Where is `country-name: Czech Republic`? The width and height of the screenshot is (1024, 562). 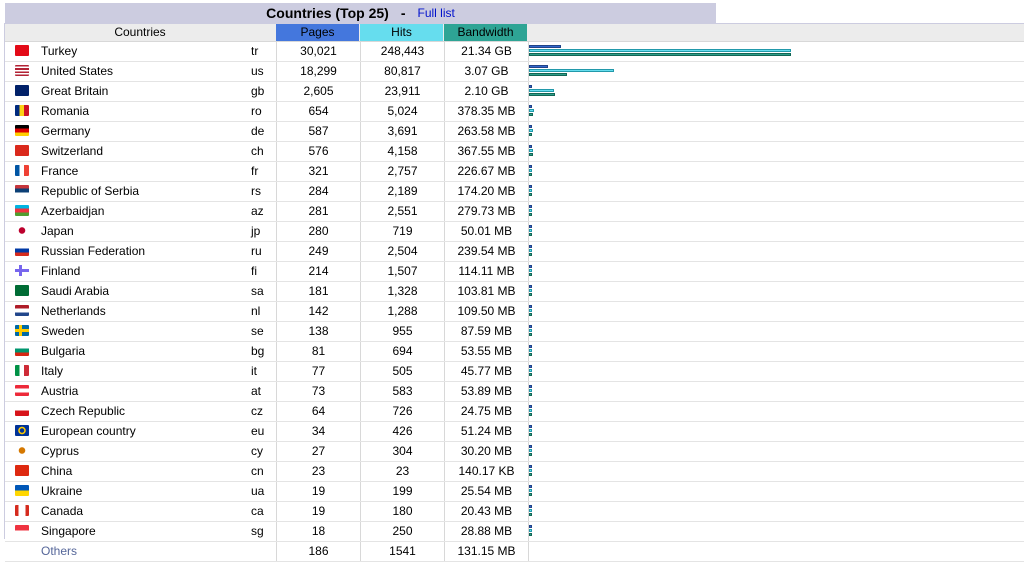
country-name: Czech Republic is located at coordinates (83, 411).